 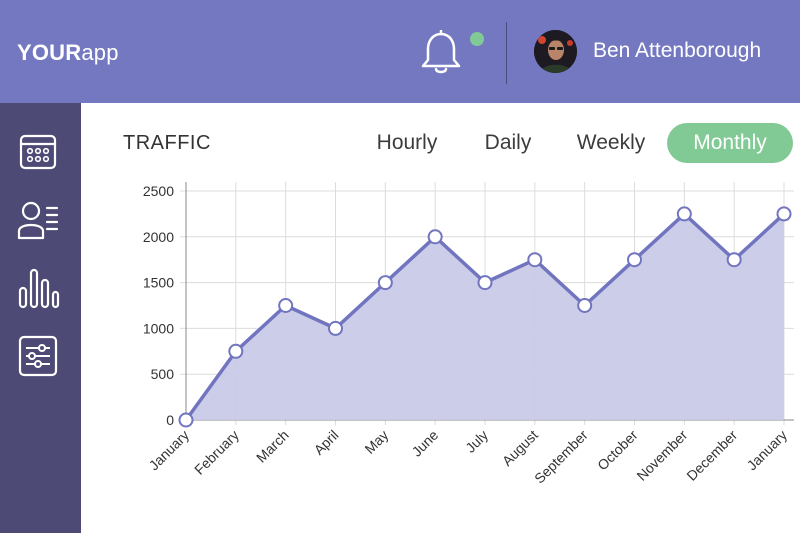 What do you see at coordinates (561, 457) in the screenshot?
I see `x-tick-label: September` at bounding box center [561, 457].